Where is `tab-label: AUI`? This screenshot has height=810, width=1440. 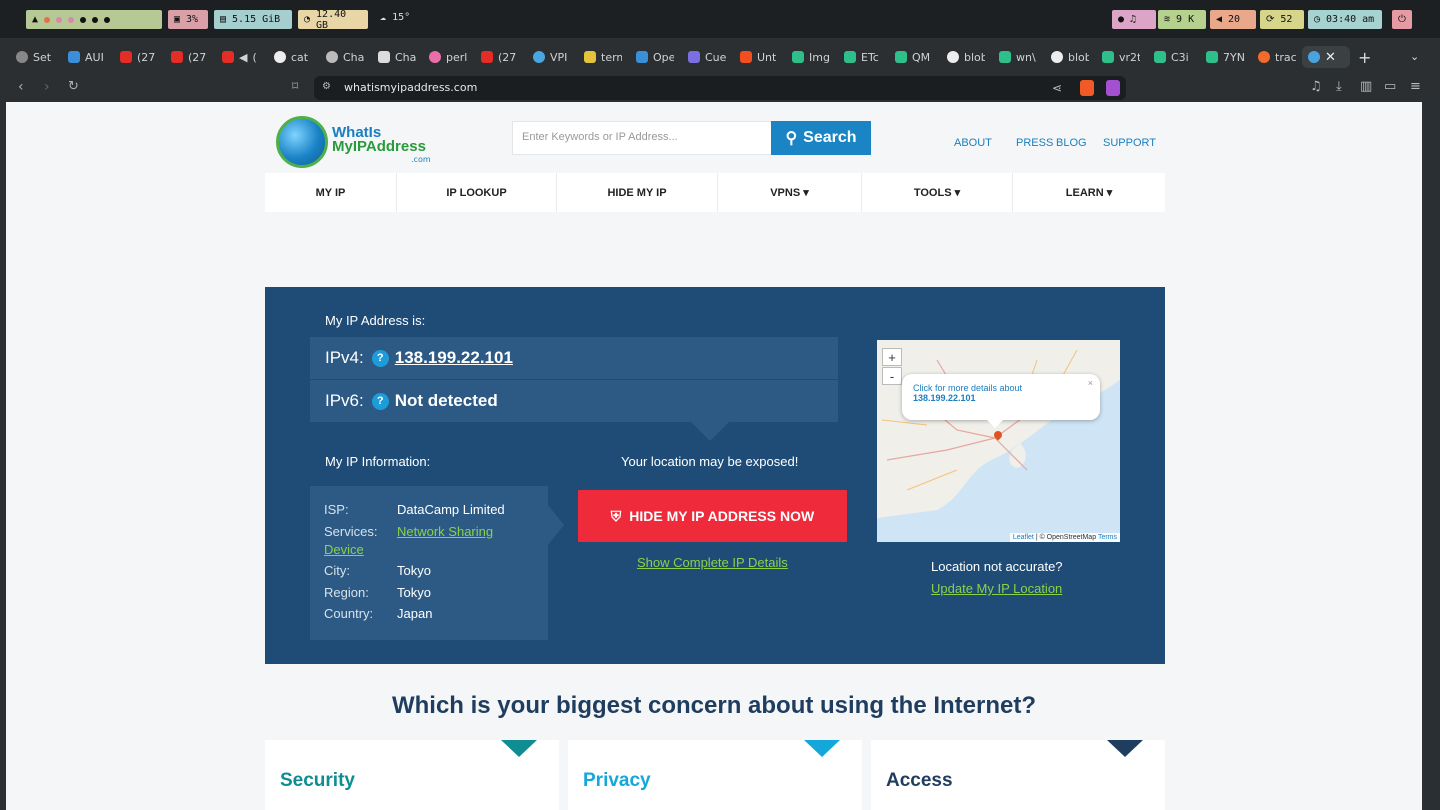 tab-label: AUI is located at coordinates (94, 57).